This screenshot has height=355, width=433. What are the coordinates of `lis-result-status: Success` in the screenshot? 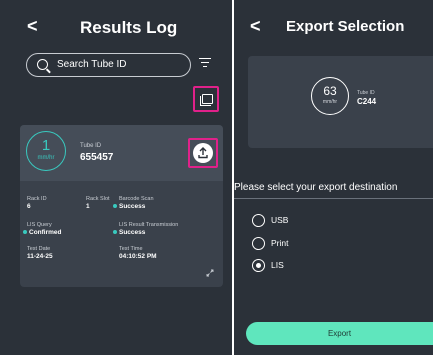 It's located at (129, 232).